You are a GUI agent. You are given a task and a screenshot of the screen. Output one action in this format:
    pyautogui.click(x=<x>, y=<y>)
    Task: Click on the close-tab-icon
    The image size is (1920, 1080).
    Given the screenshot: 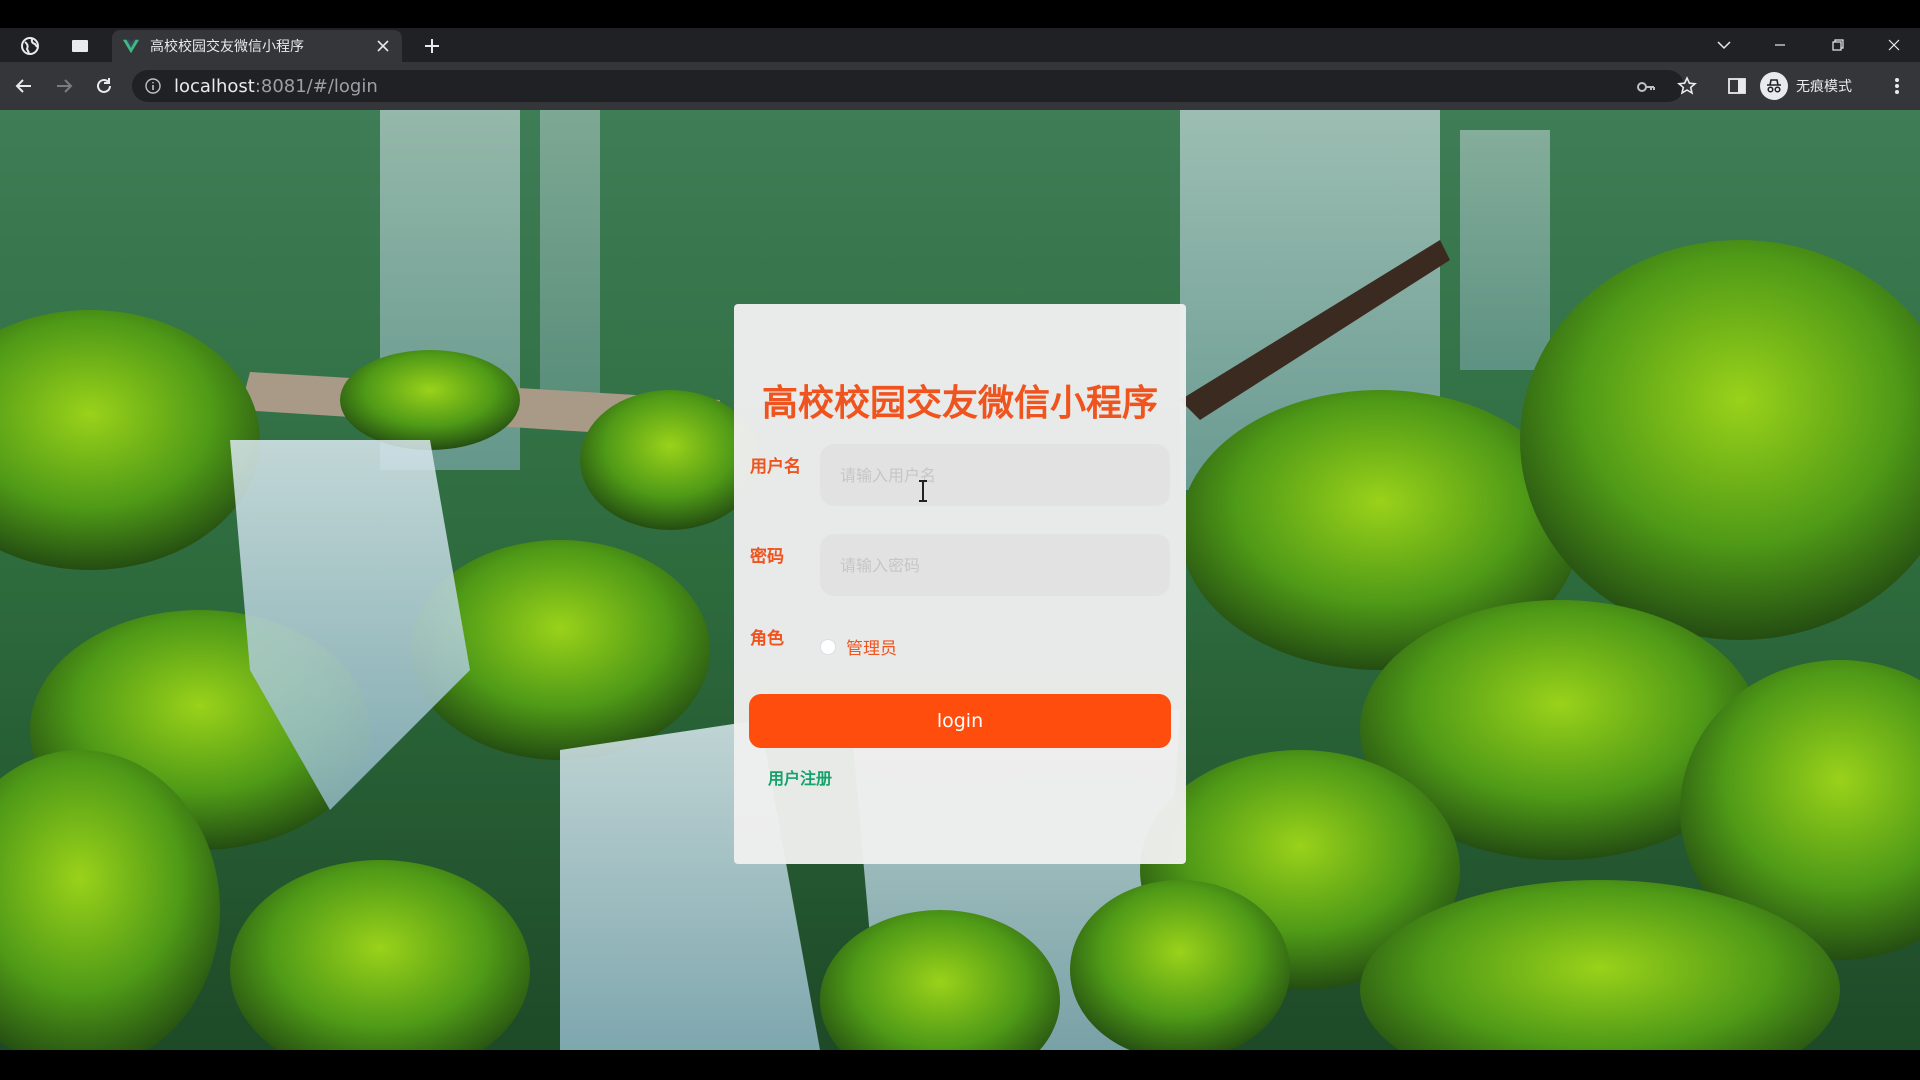 What is the action you would take?
    pyautogui.click(x=383, y=46)
    